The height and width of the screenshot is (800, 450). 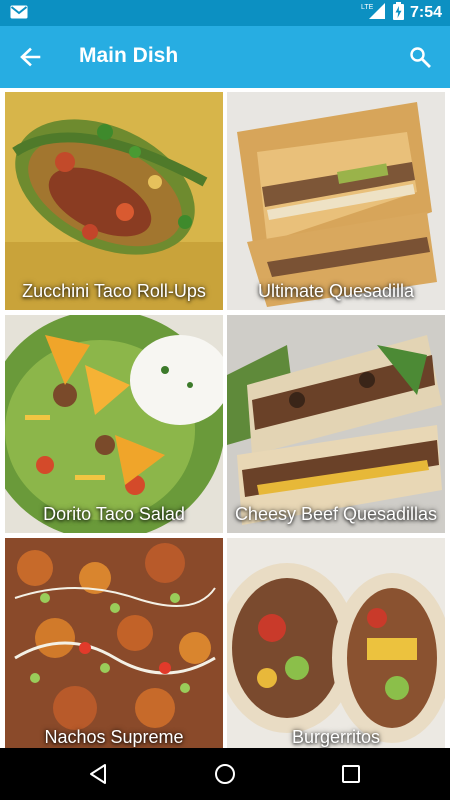 I want to click on nav-home-button, so click(x=225, y=774).